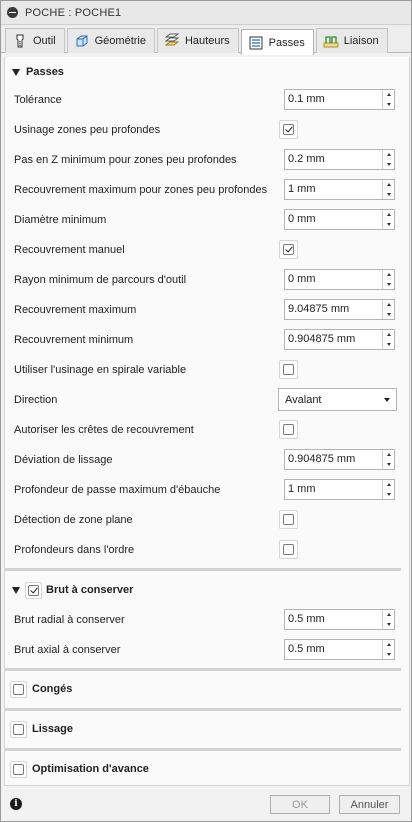  I want to click on max-roughing-depth-input: 1 mm, so click(339, 489).